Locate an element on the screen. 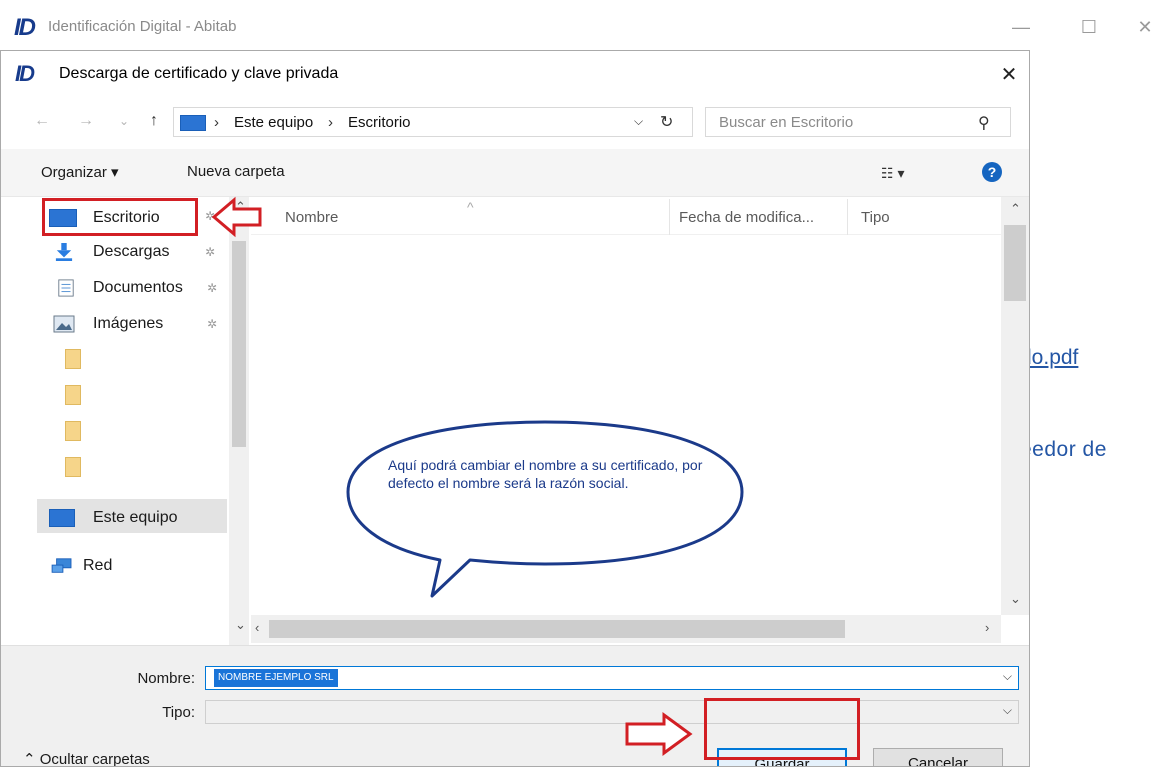 This screenshot has width=1160, height=767. dialog-close-button: ✕ is located at coordinates (1009, 75).